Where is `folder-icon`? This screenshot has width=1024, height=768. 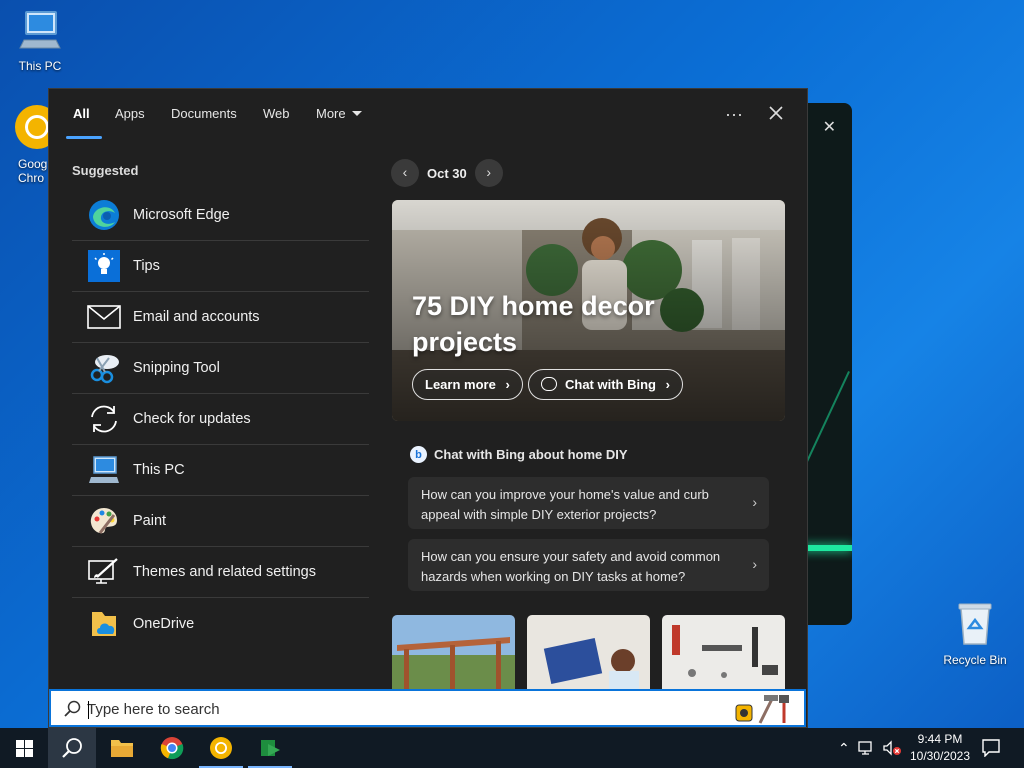 folder-icon is located at coordinates (122, 748).